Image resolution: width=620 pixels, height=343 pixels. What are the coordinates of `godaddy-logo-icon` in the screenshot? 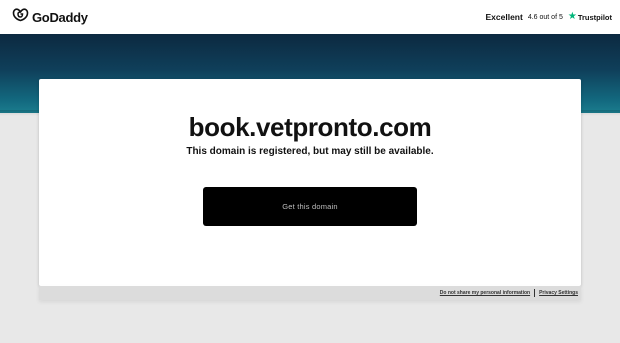 It's located at (20, 17).